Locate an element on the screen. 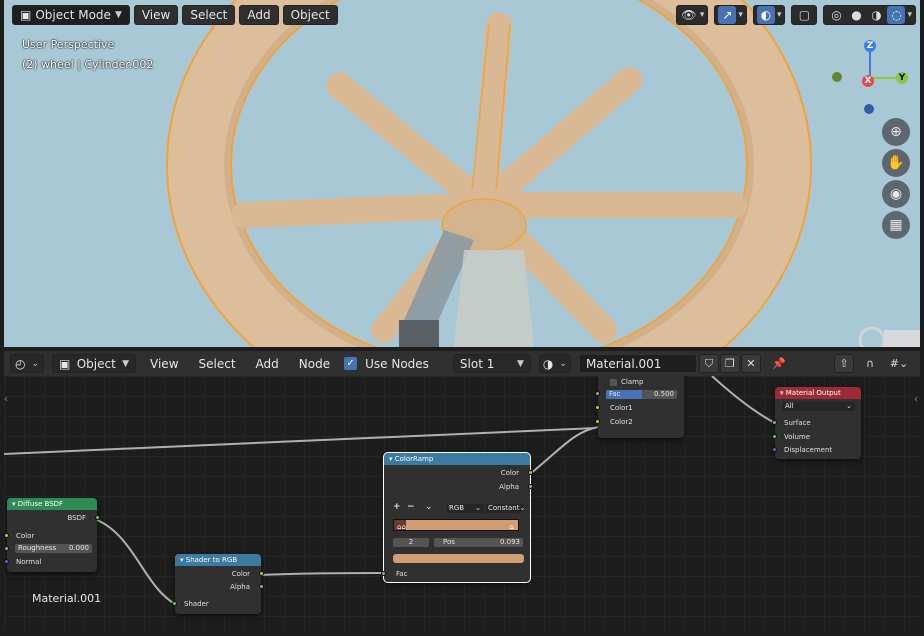 This screenshot has width=924, height=636. slot-dropdown: Slot 1 ▼ is located at coordinates (491, 363).